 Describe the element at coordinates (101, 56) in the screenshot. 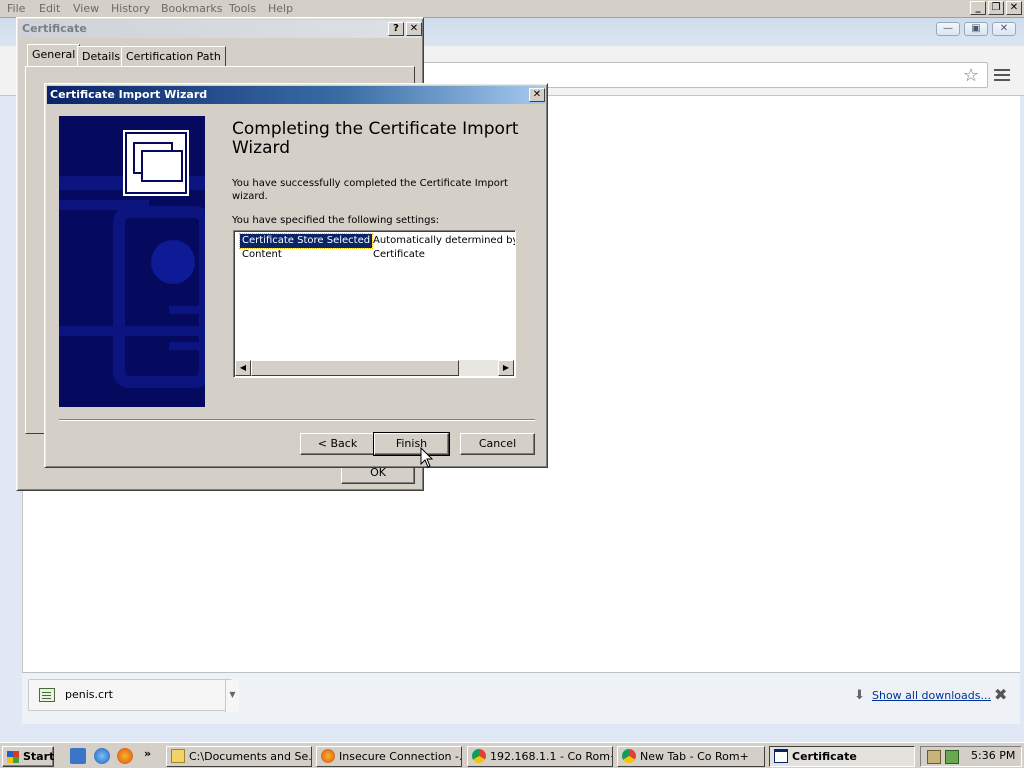

I see `tab-details: Details` at that location.